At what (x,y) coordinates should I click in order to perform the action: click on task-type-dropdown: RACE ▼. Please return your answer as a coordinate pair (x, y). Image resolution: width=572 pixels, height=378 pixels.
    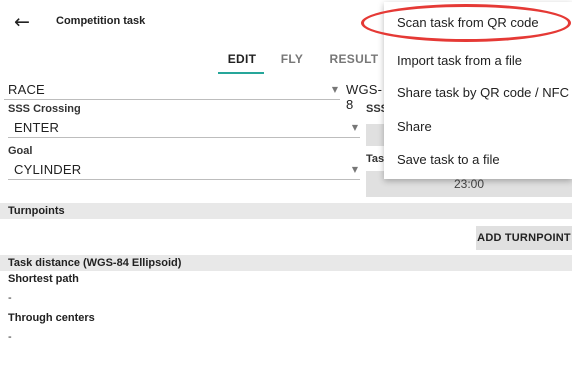
    Looking at the image, I should click on (172, 90).